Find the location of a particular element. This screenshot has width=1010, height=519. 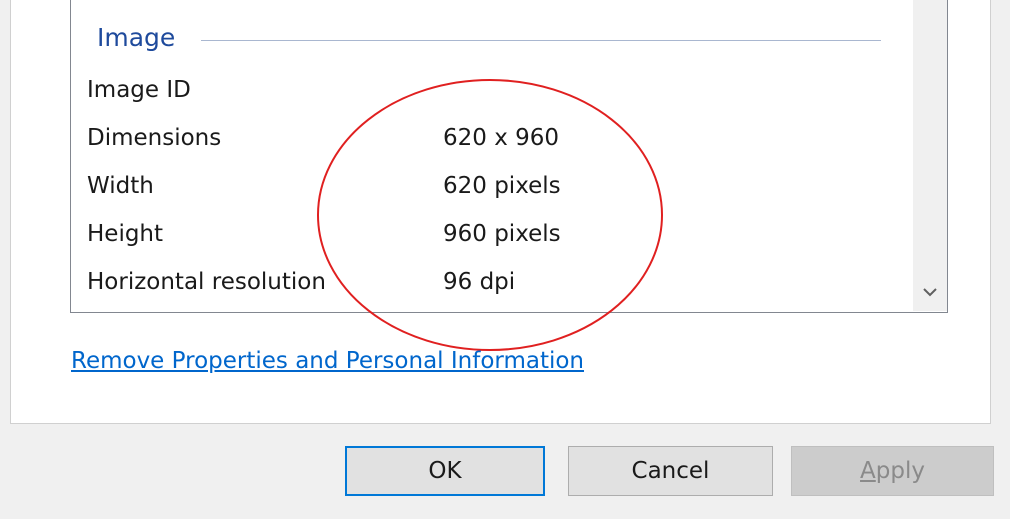

property-row-width: Width 620 pixels is located at coordinates (472, 186).